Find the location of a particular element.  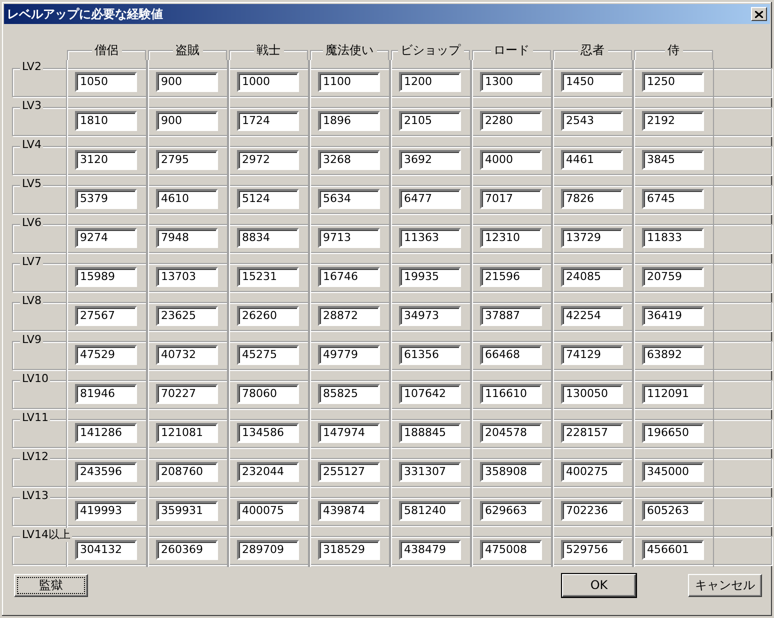

input-field: 1000 is located at coordinates (268, 82).